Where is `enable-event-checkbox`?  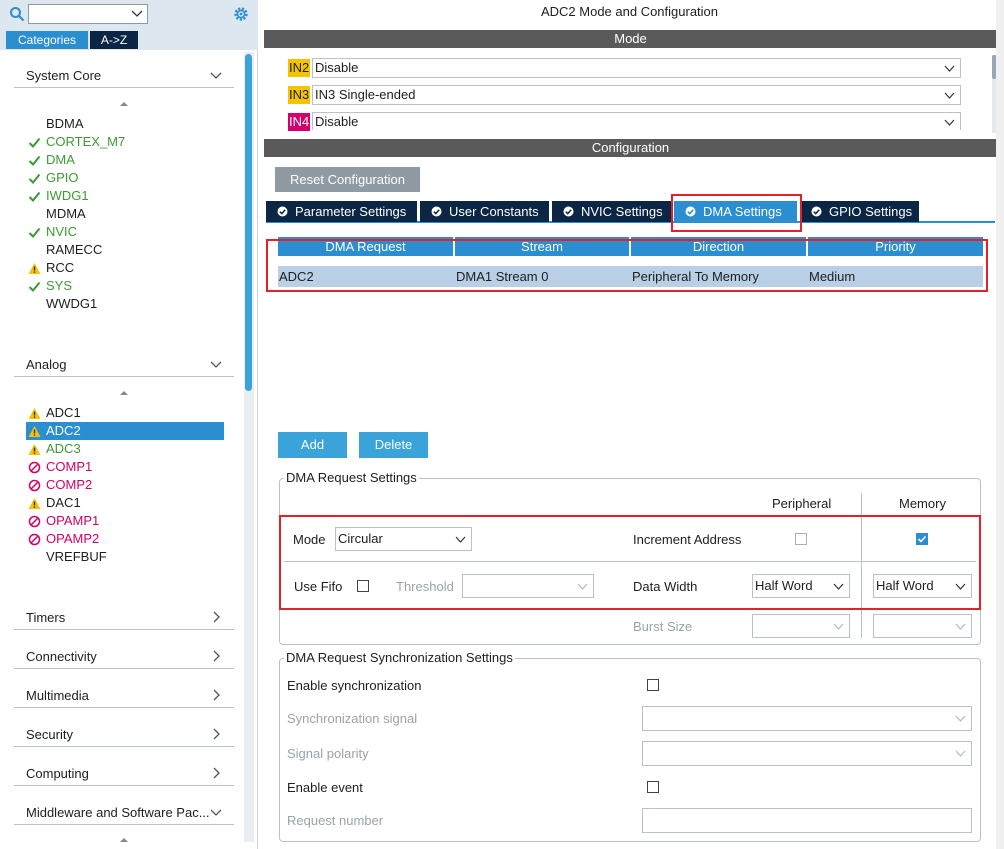
enable-event-checkbox is located at coordinates (653, 787).